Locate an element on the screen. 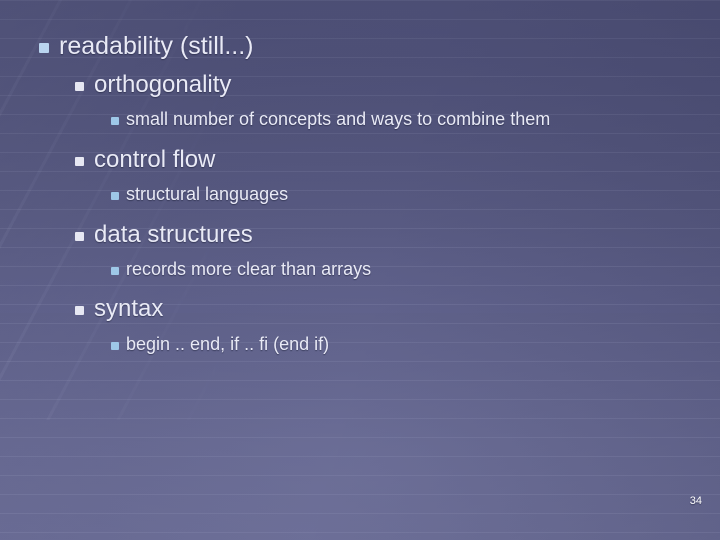 Image resolution: width=720 pixels, height=540 pixels. outline-item-orthogonality: orthogonality is located at coordinates (397, 85).